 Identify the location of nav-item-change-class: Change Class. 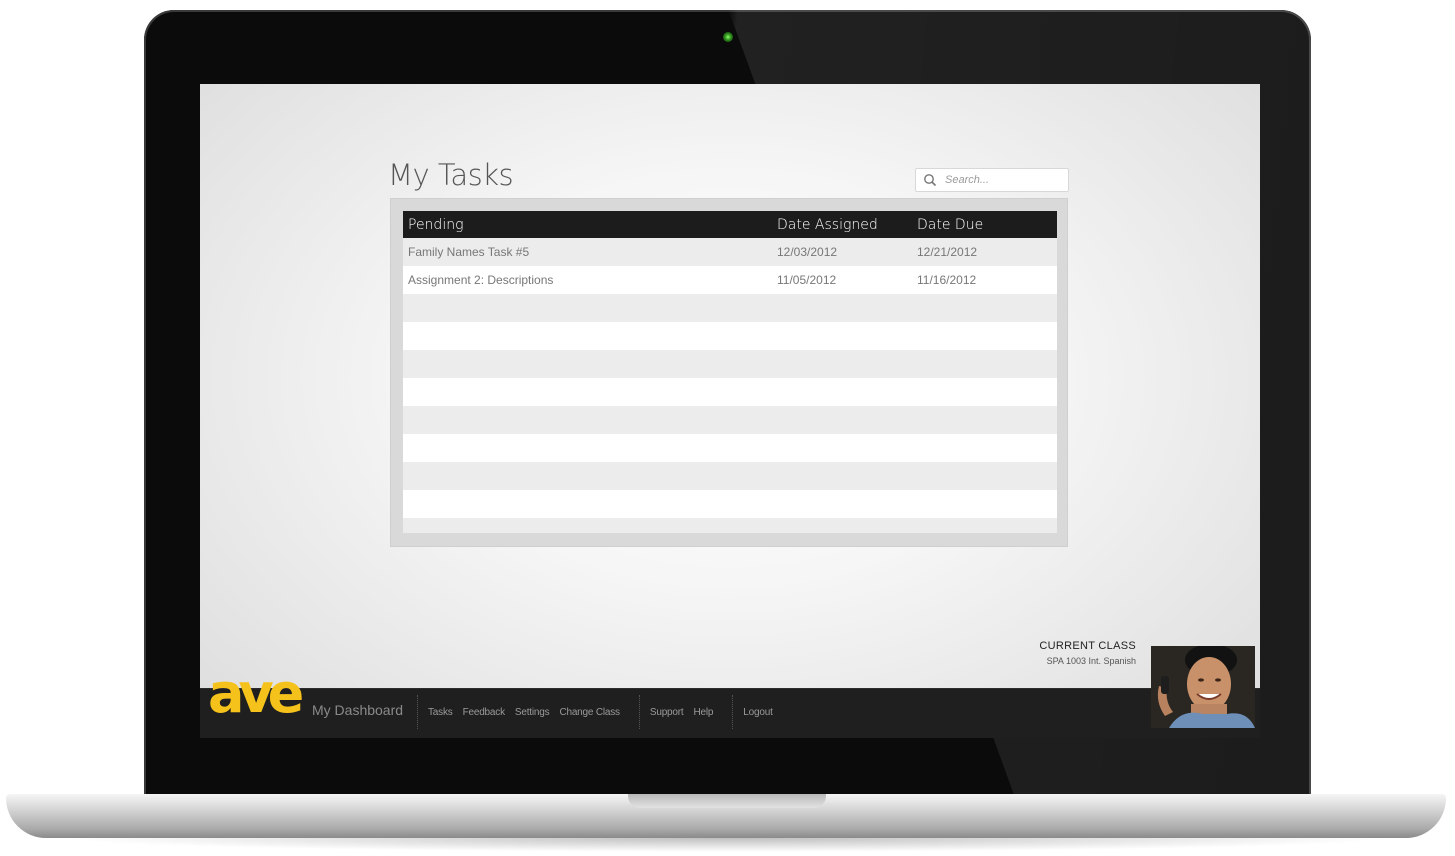
(589, 712).